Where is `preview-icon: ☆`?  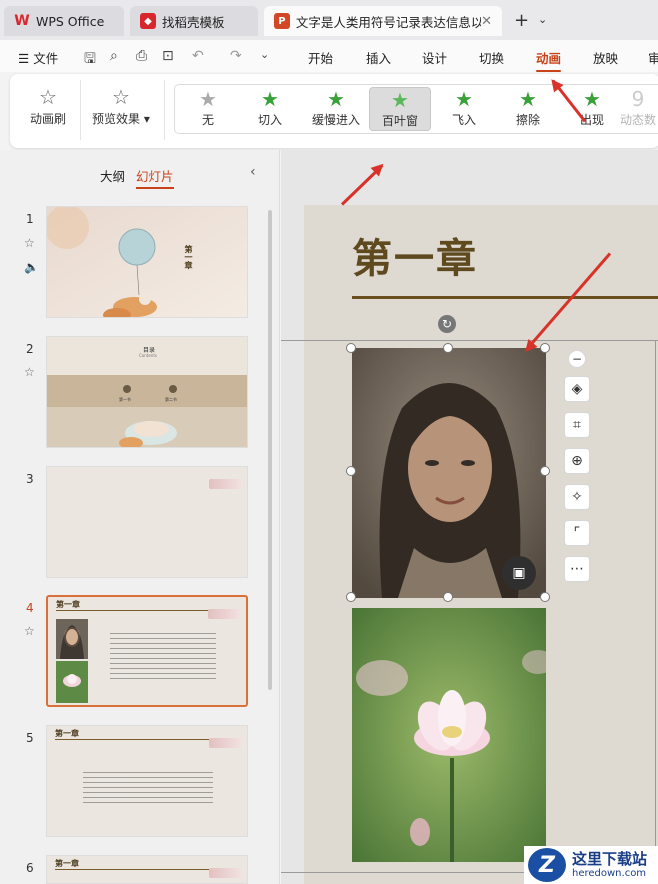 preview-icon: ☆ is located at coordinates (120, 97).